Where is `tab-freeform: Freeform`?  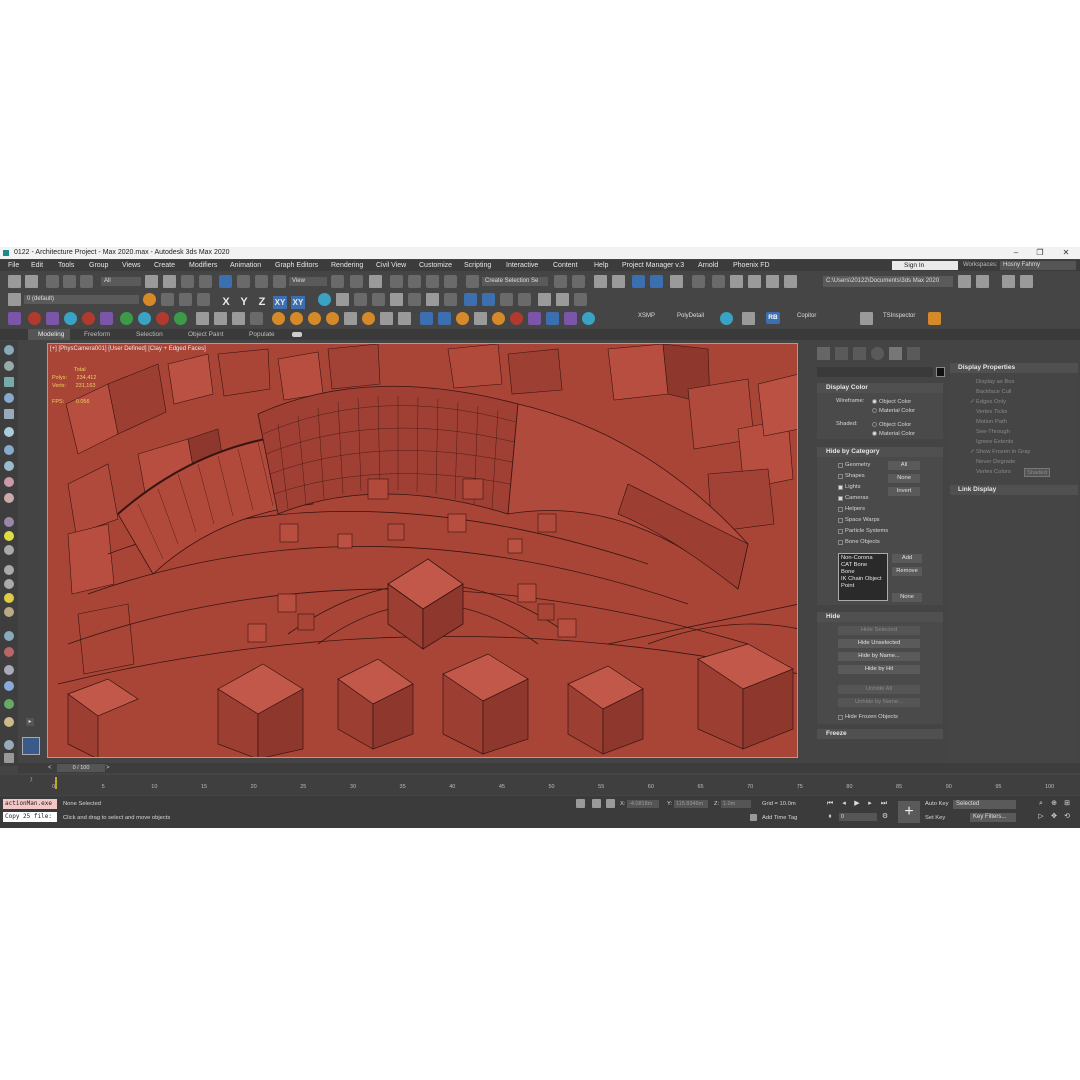
tab-freeform: Freeform is located at coordinates (97, 334).